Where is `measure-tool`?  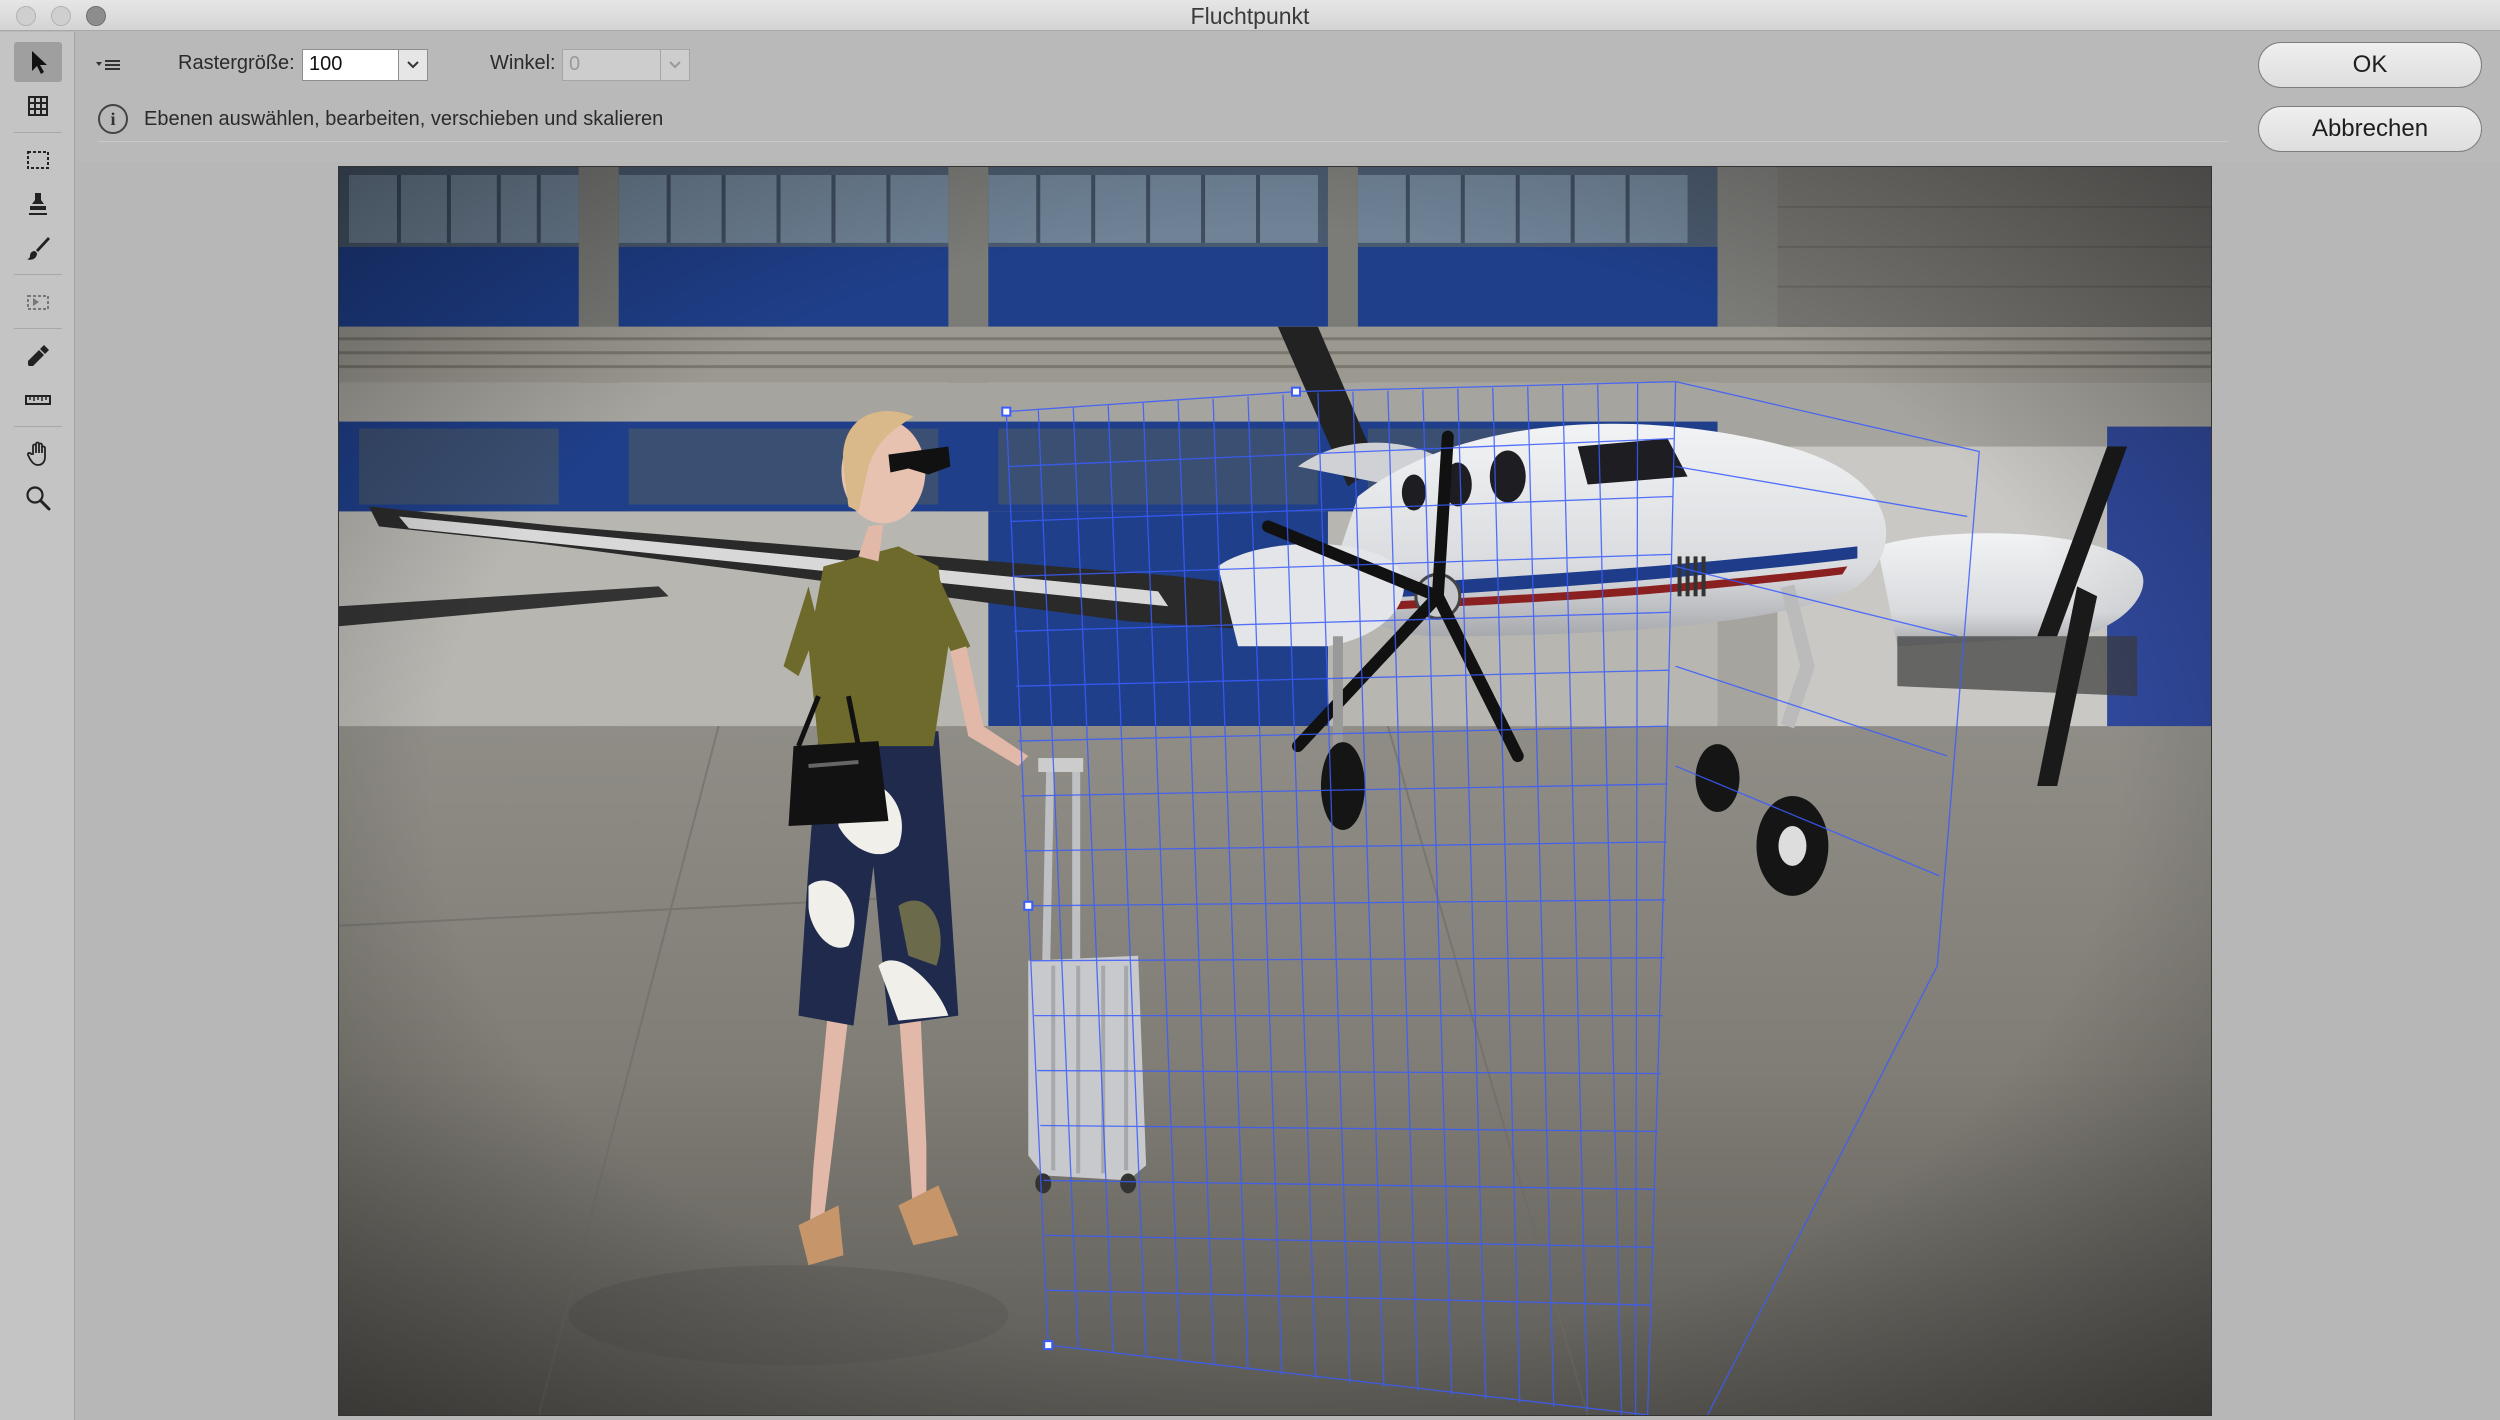 measure-tool is located at coordinates (38, 400).